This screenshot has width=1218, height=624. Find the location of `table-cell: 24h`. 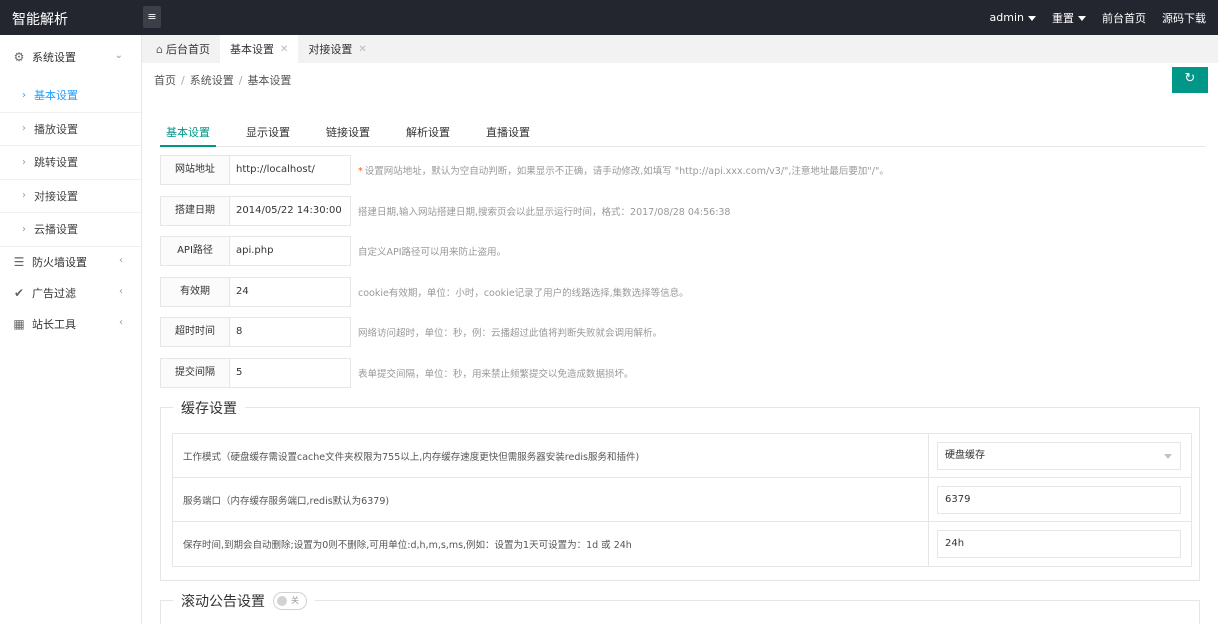

table-cell: 24h is located at coordinates (1060, 544).